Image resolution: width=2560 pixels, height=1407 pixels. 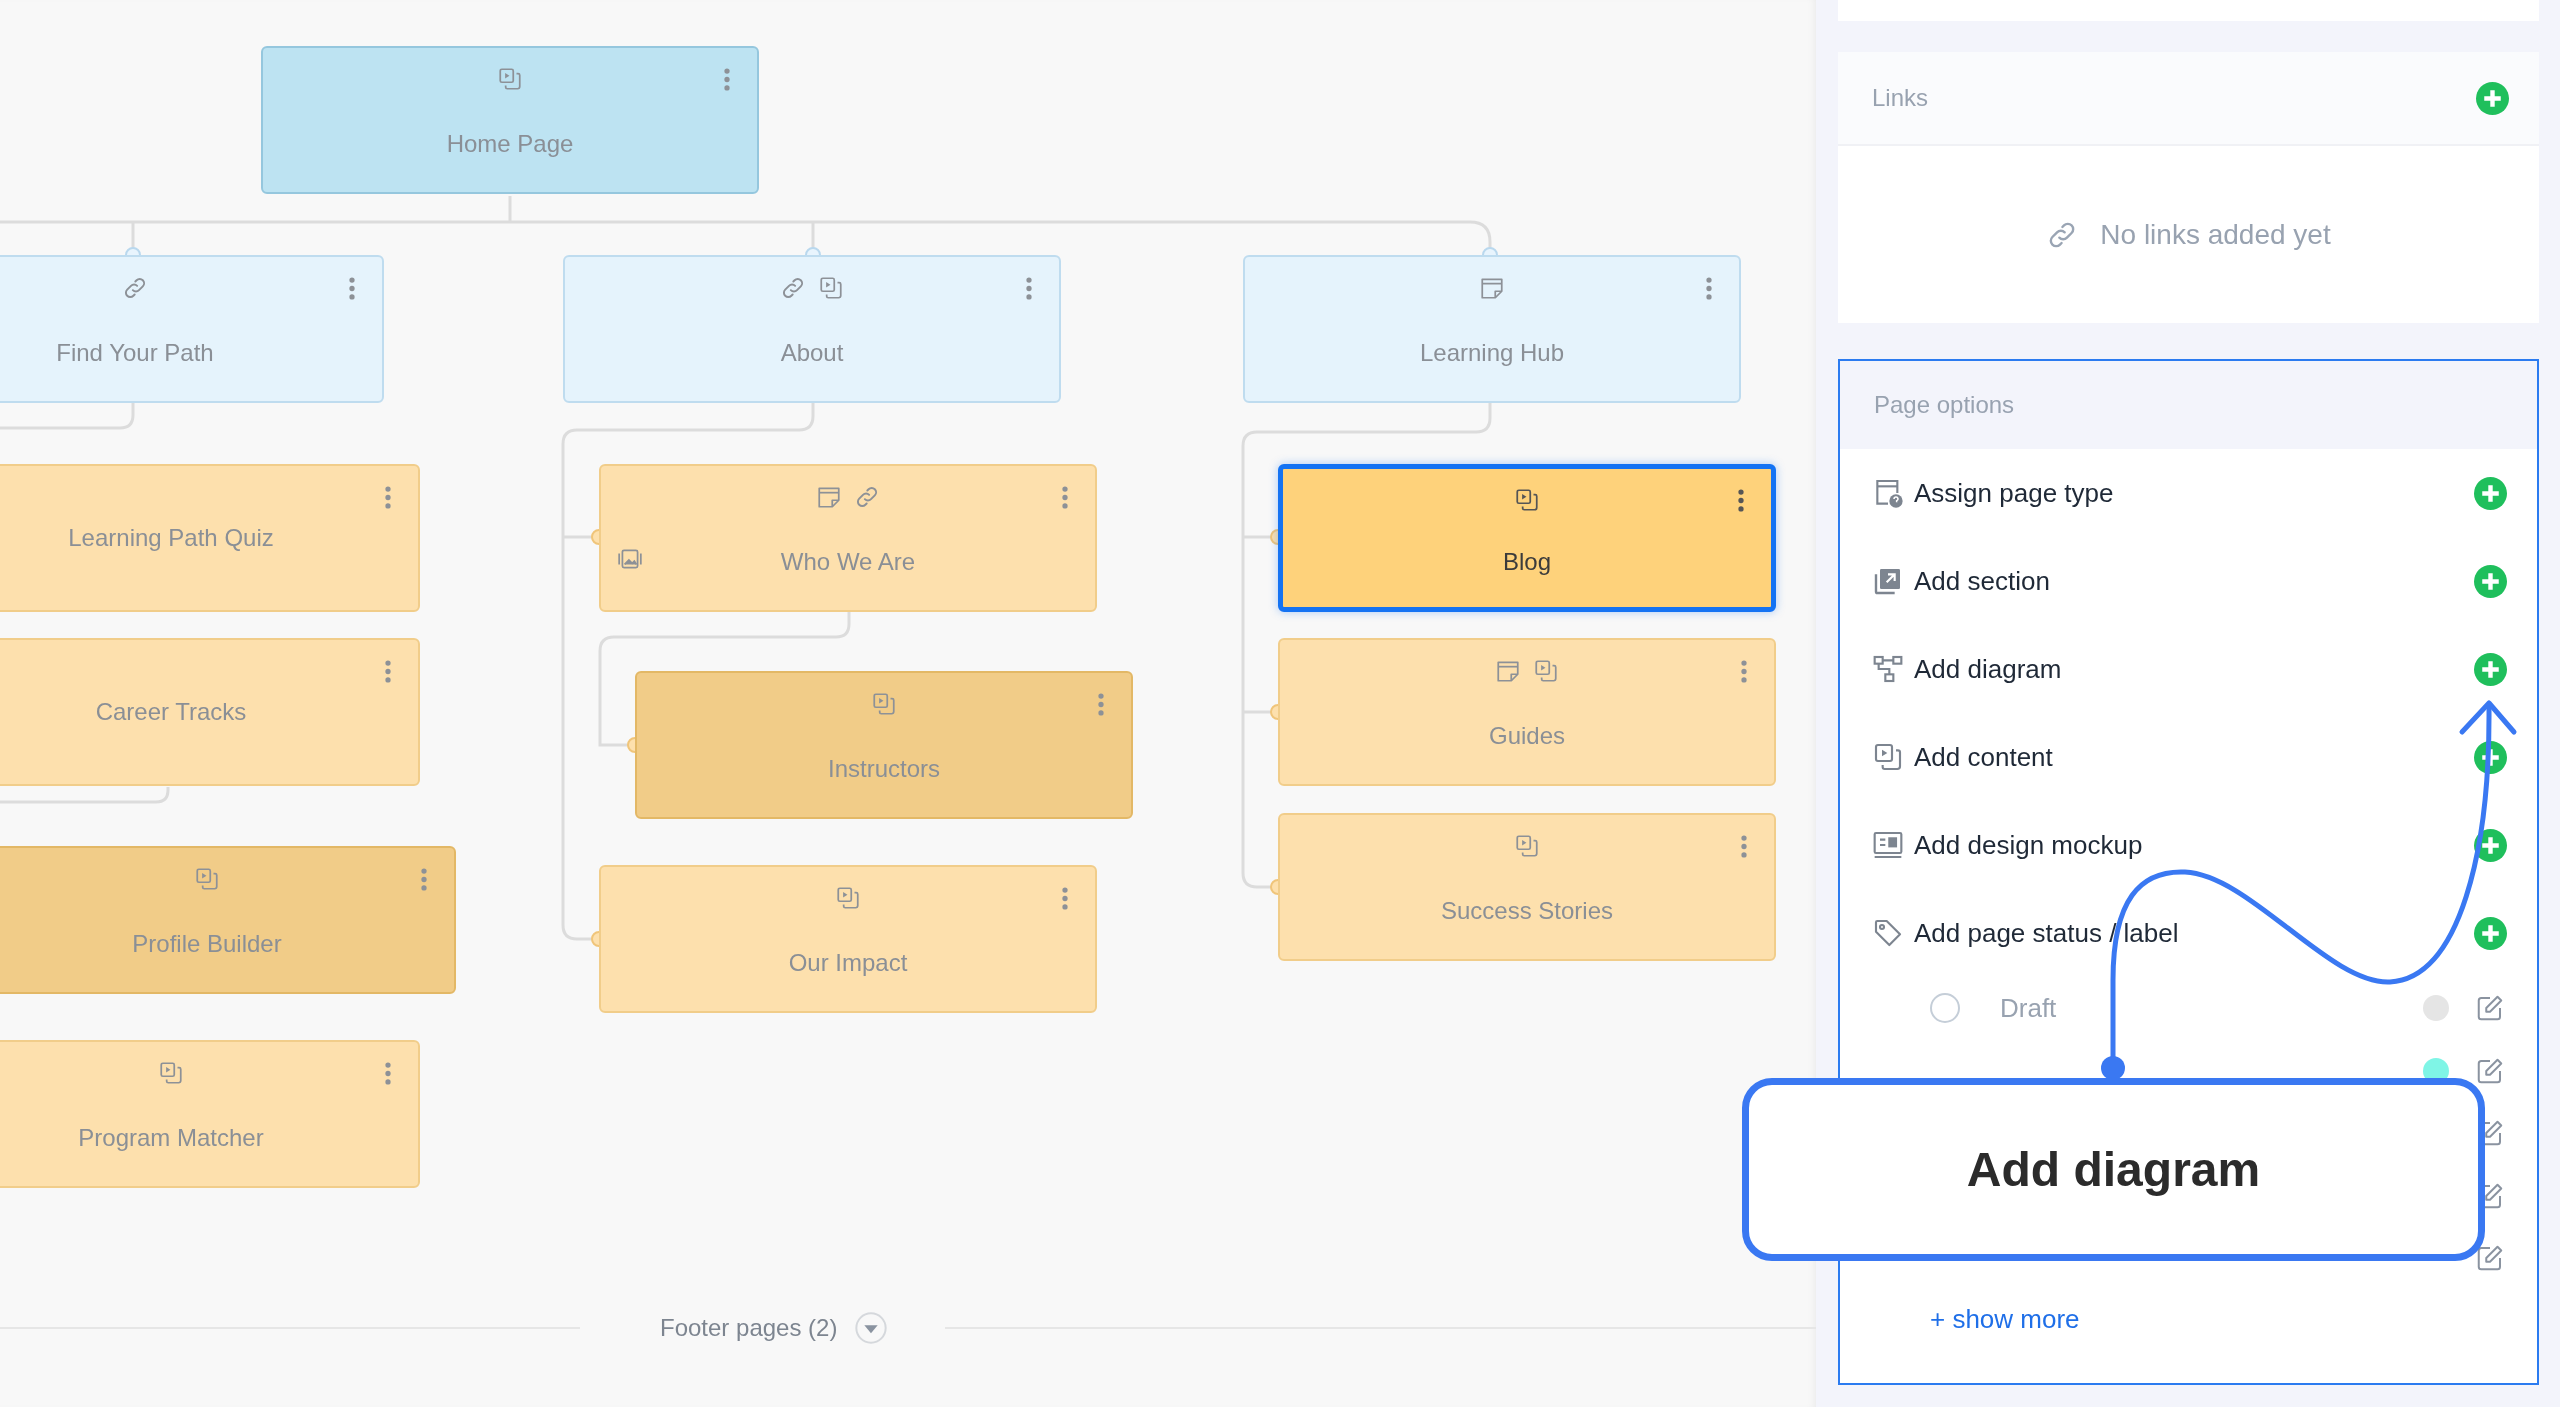 I want to click on option-label: Add content, so click(x=2194, y=757).